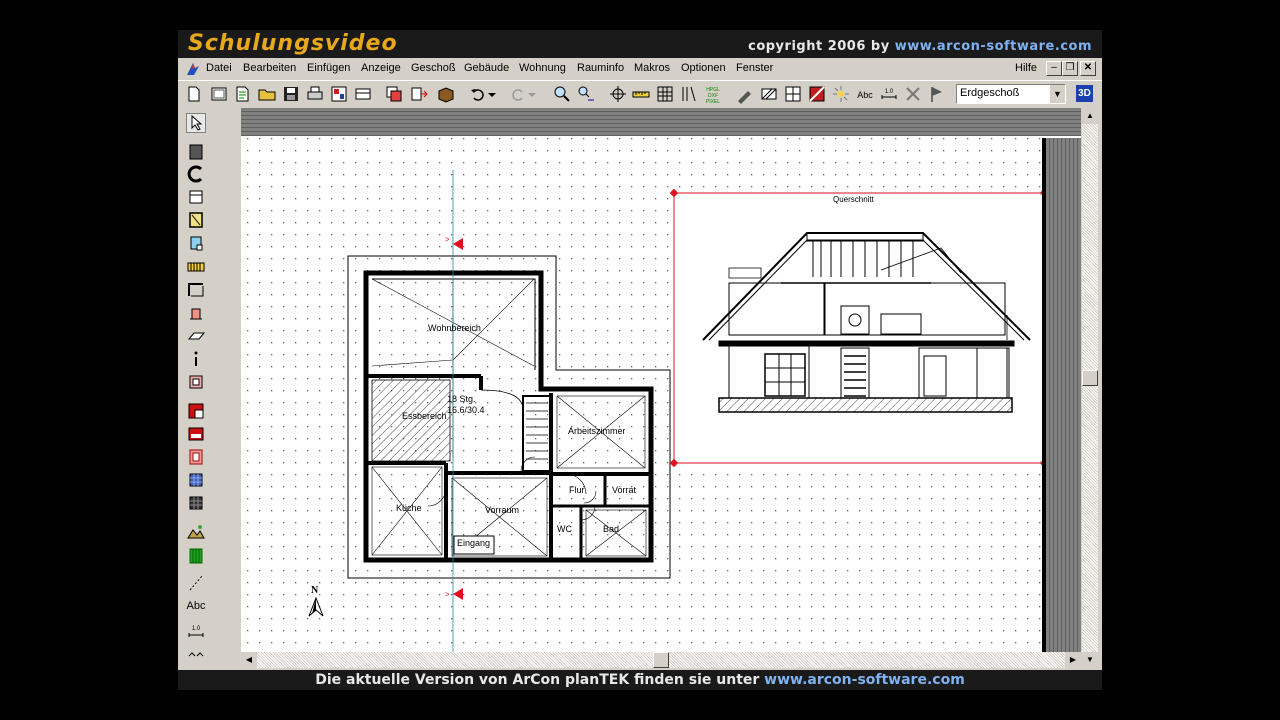 The image size is (1280, 720). What do you see at coordinates (196, 267) in the screenshot?
I see `stairs-tool-icon` at bounding box center [196, 267].